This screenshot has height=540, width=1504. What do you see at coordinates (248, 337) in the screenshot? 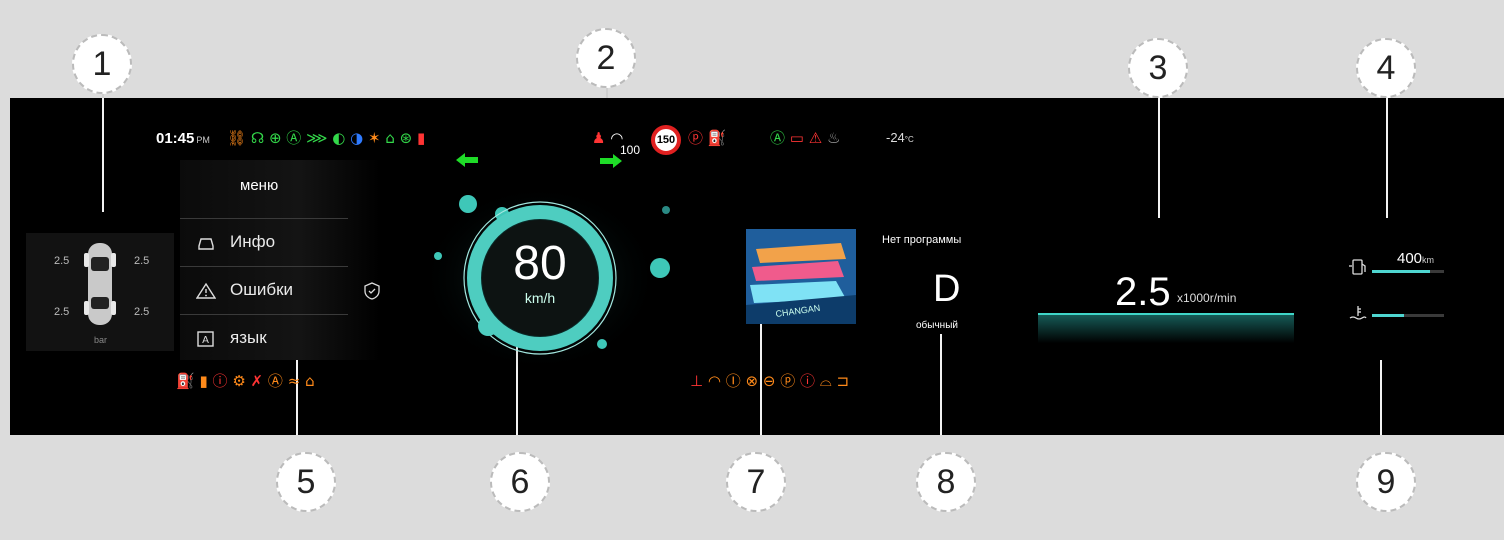
I see `menu-item-language-label: язык` at bounding box center [248, 337].